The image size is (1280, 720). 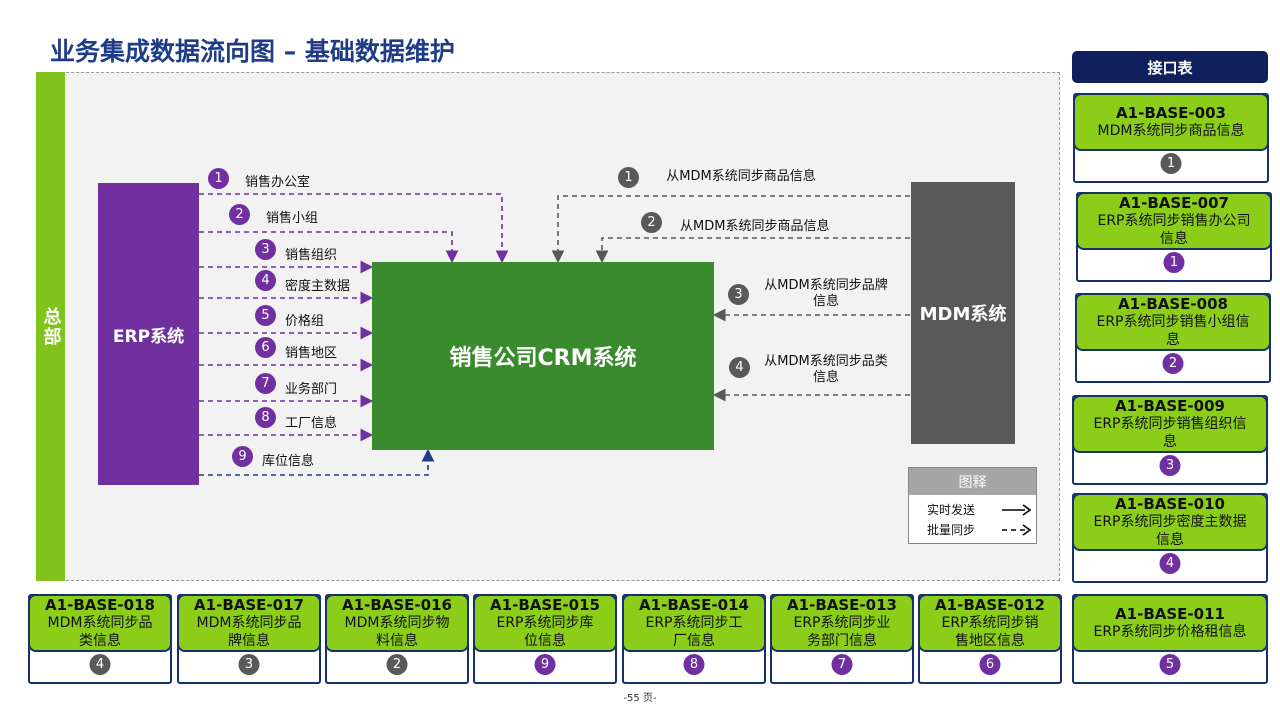 I want to click on interface-id: A1-BASE-014, so click(x=694, y=605).